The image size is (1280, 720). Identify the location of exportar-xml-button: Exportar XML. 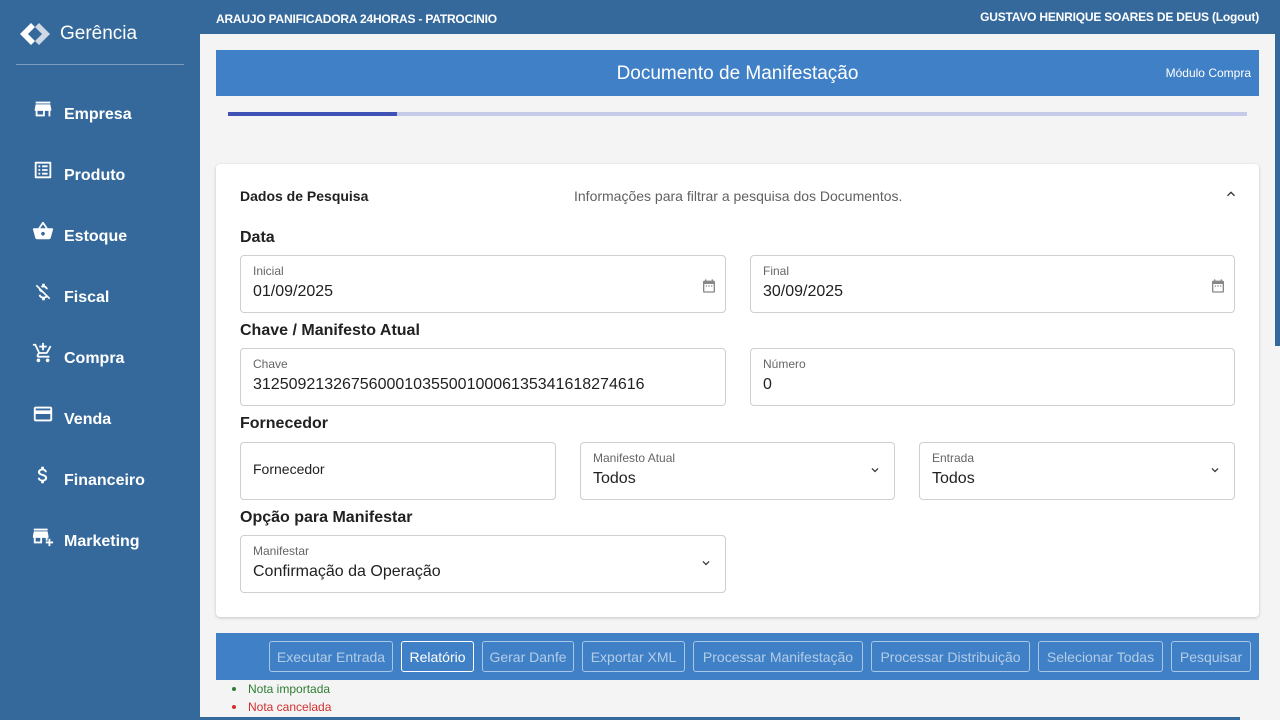
(633, 656).